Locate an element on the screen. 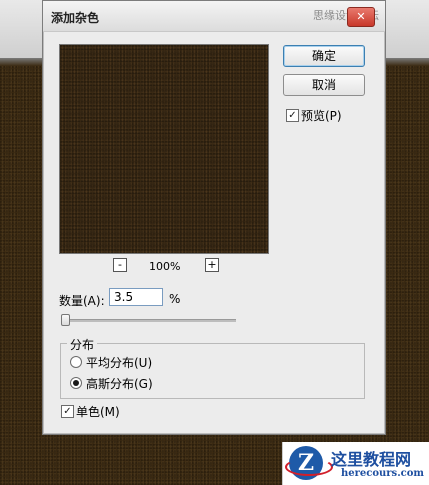 This screenshot has width=429, height=485. dialog-title: 添加杂色 is located at coordinates (75, 18).